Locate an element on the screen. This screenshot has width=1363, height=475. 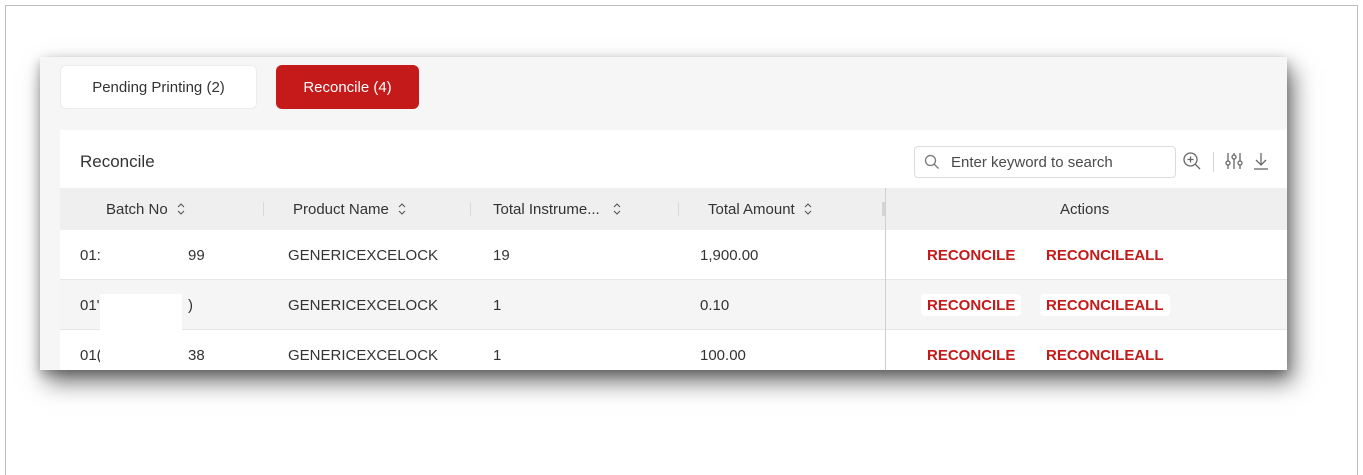
batch-no-suffix: 99 is located at coordinates (196, 255).